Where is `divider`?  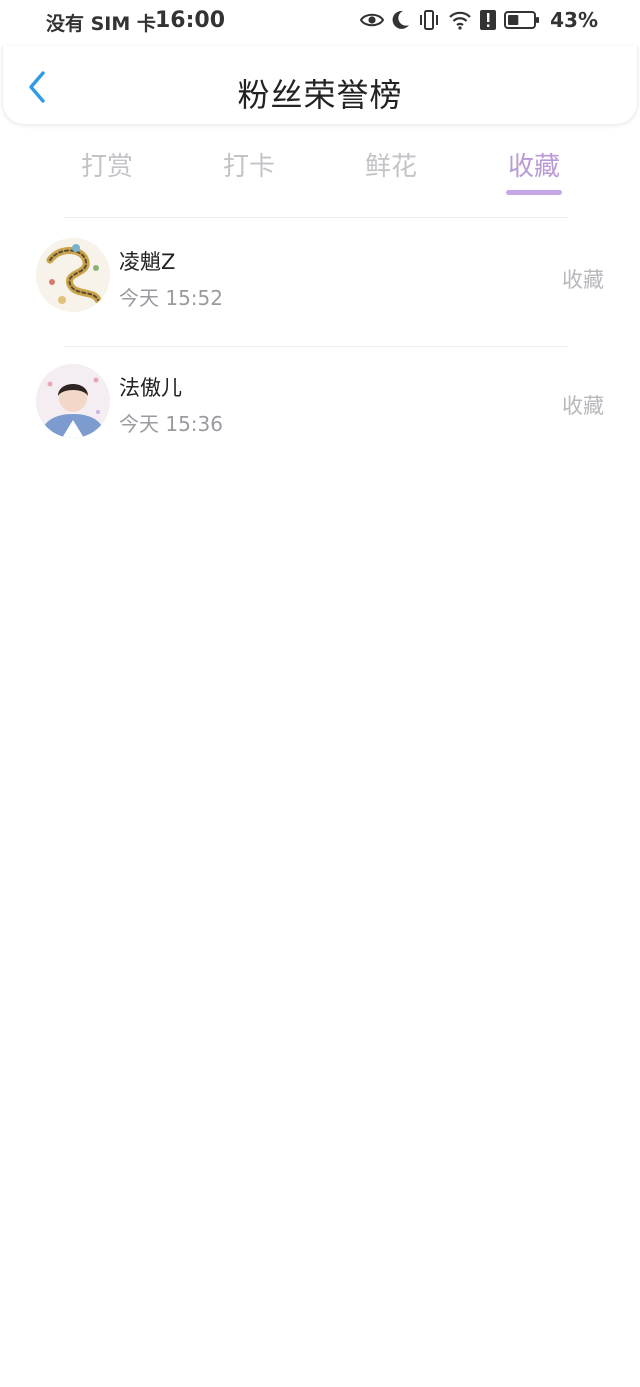 divider is located at coordinates (316, 217).